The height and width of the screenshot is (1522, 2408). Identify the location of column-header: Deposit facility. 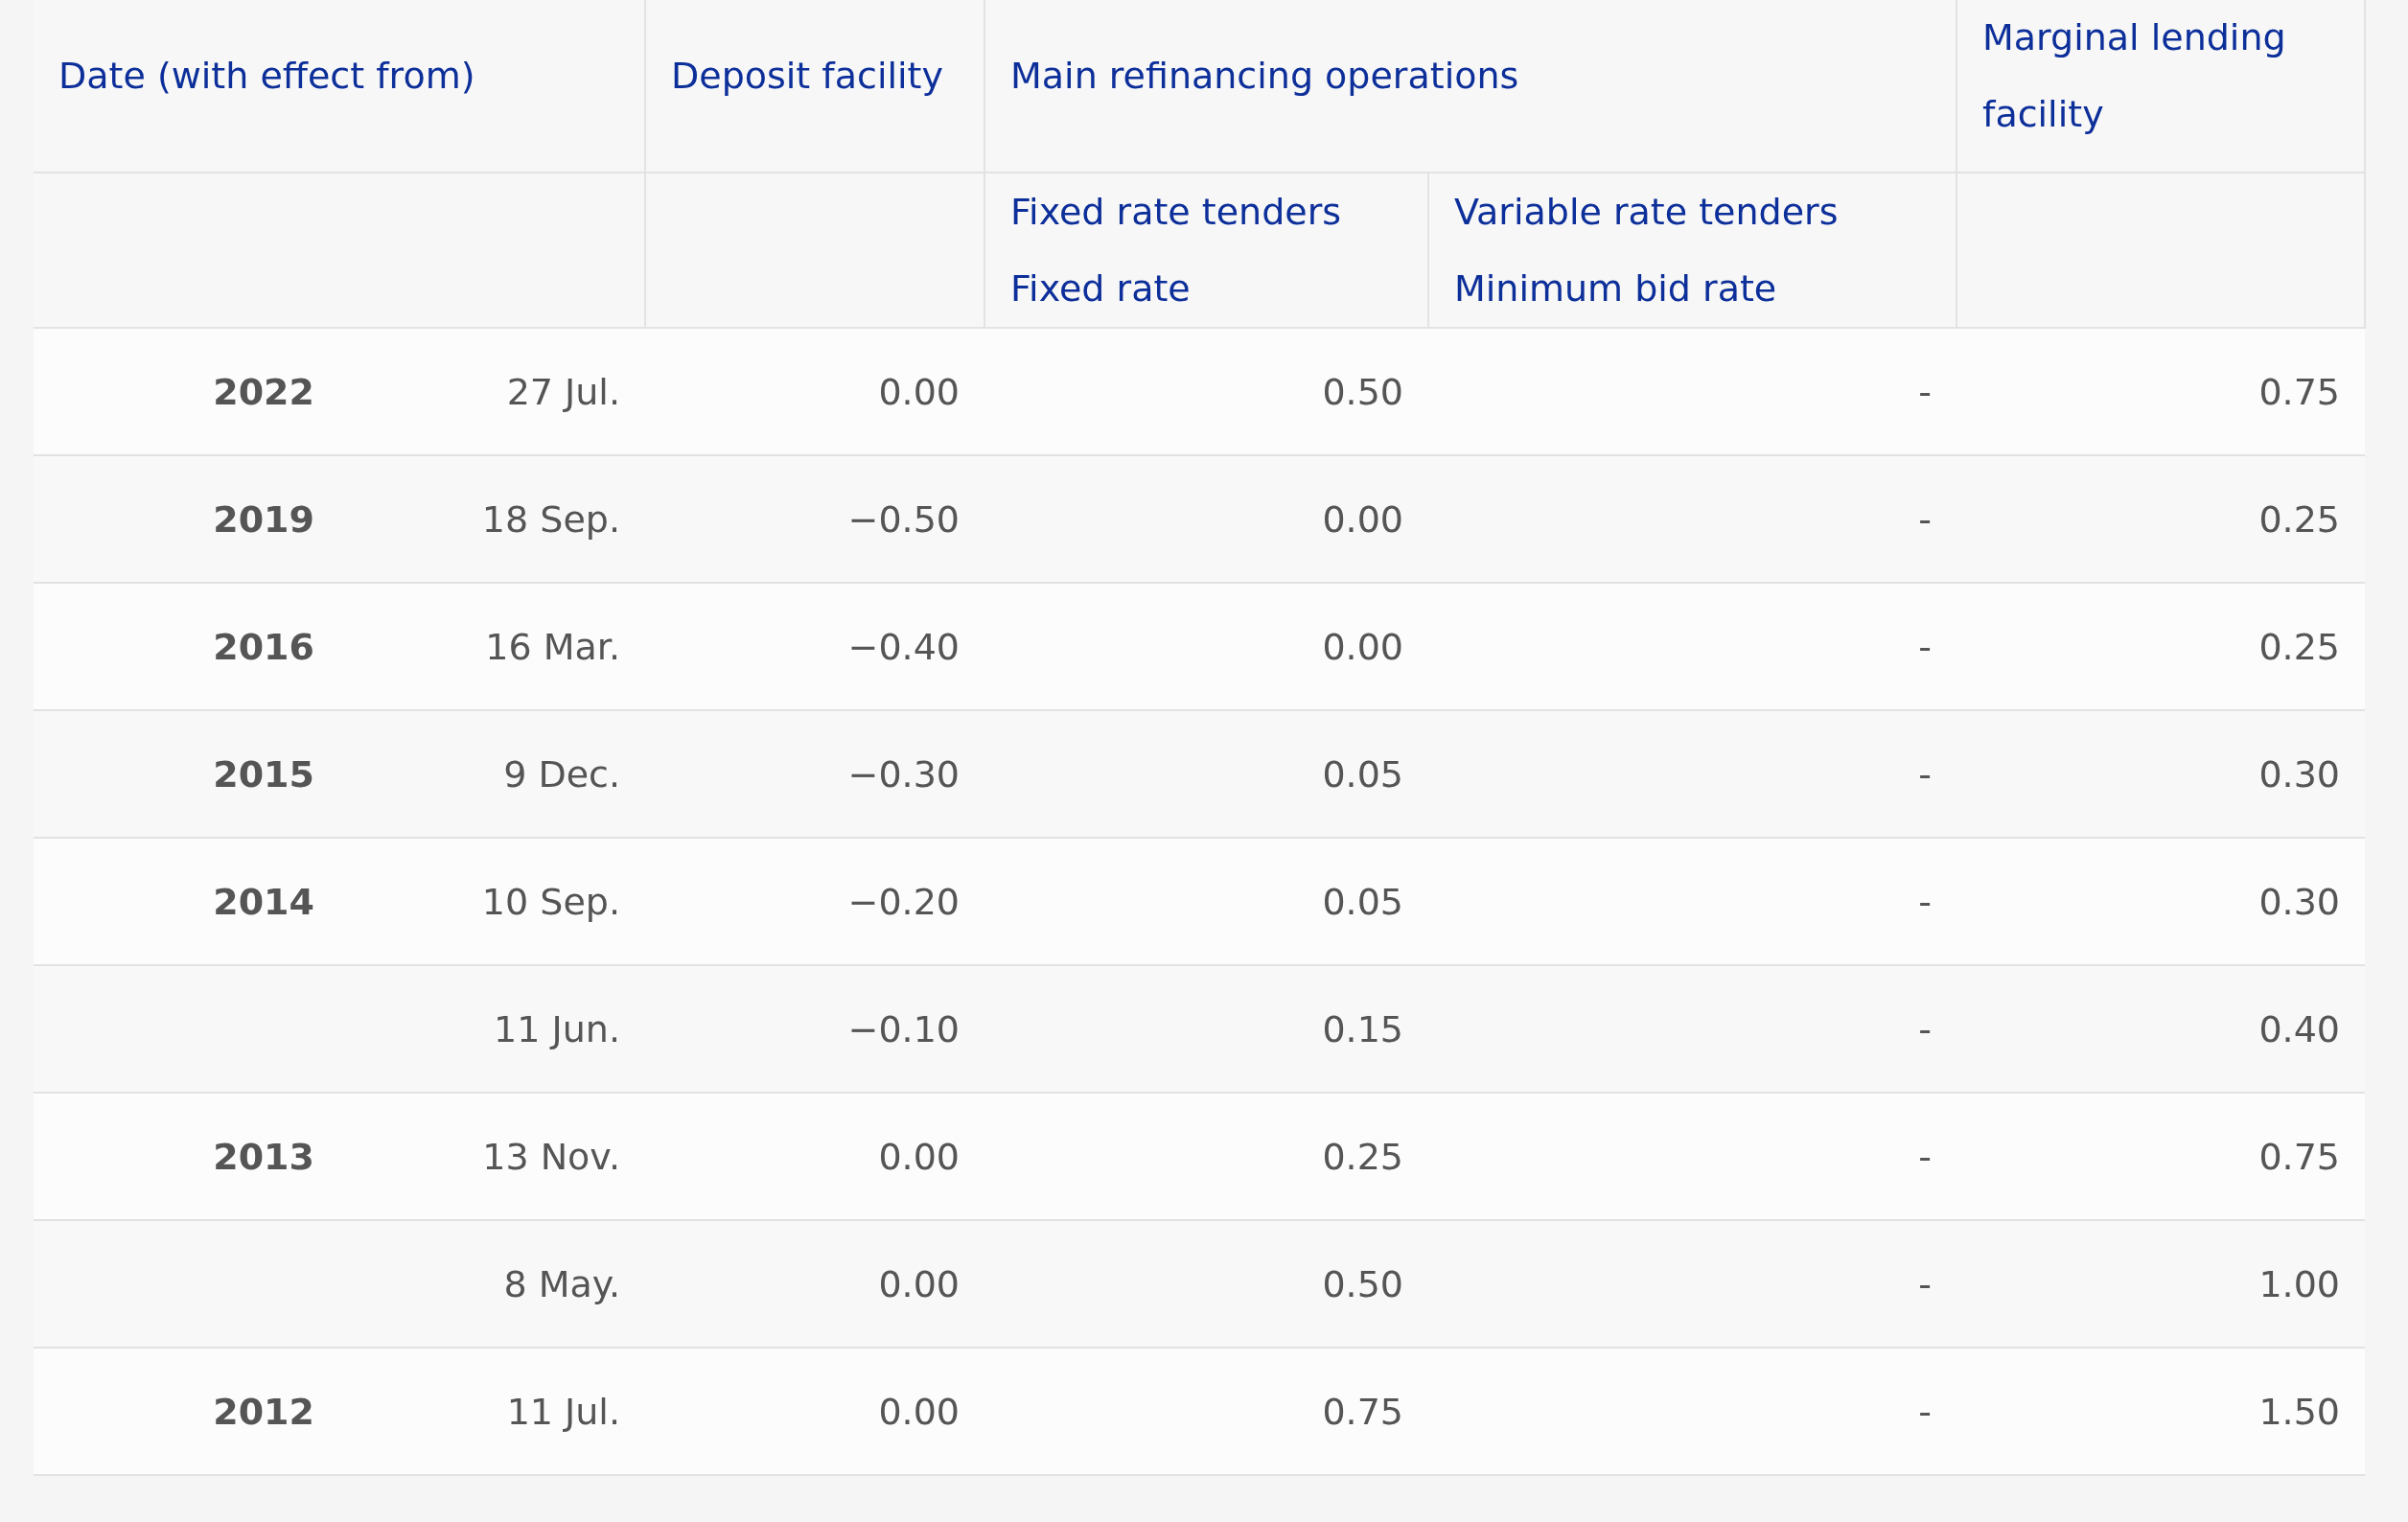
(814, 87).